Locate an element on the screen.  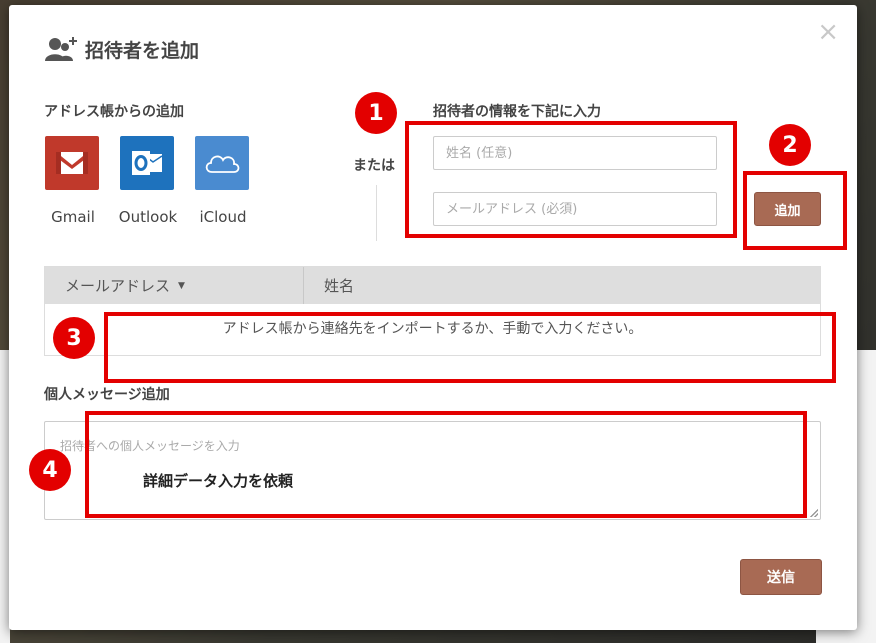
provider-outlook: Outlook is located at coordinates (148, 181).